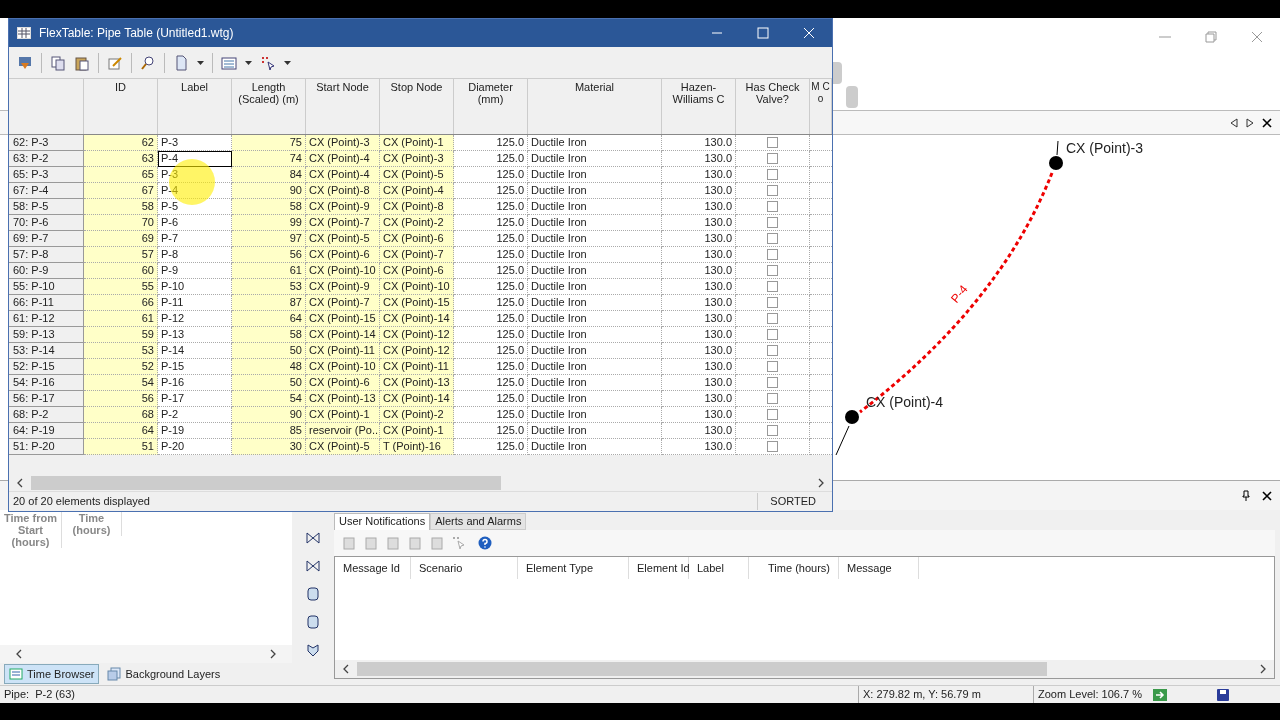 This screenshot has height=720, width=1280. Describe the element at coordinates (195, 319) in the screenshot. I see `table-cell: P-12` at that location.